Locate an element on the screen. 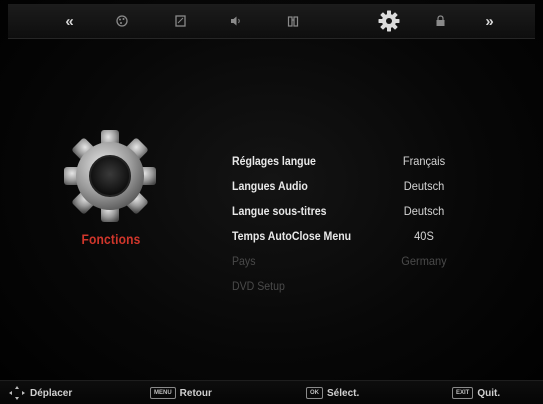 The image size is (543, 404). menu-item-audio-language: Langues Audio Deutsch is located at coordinates (367, 186).